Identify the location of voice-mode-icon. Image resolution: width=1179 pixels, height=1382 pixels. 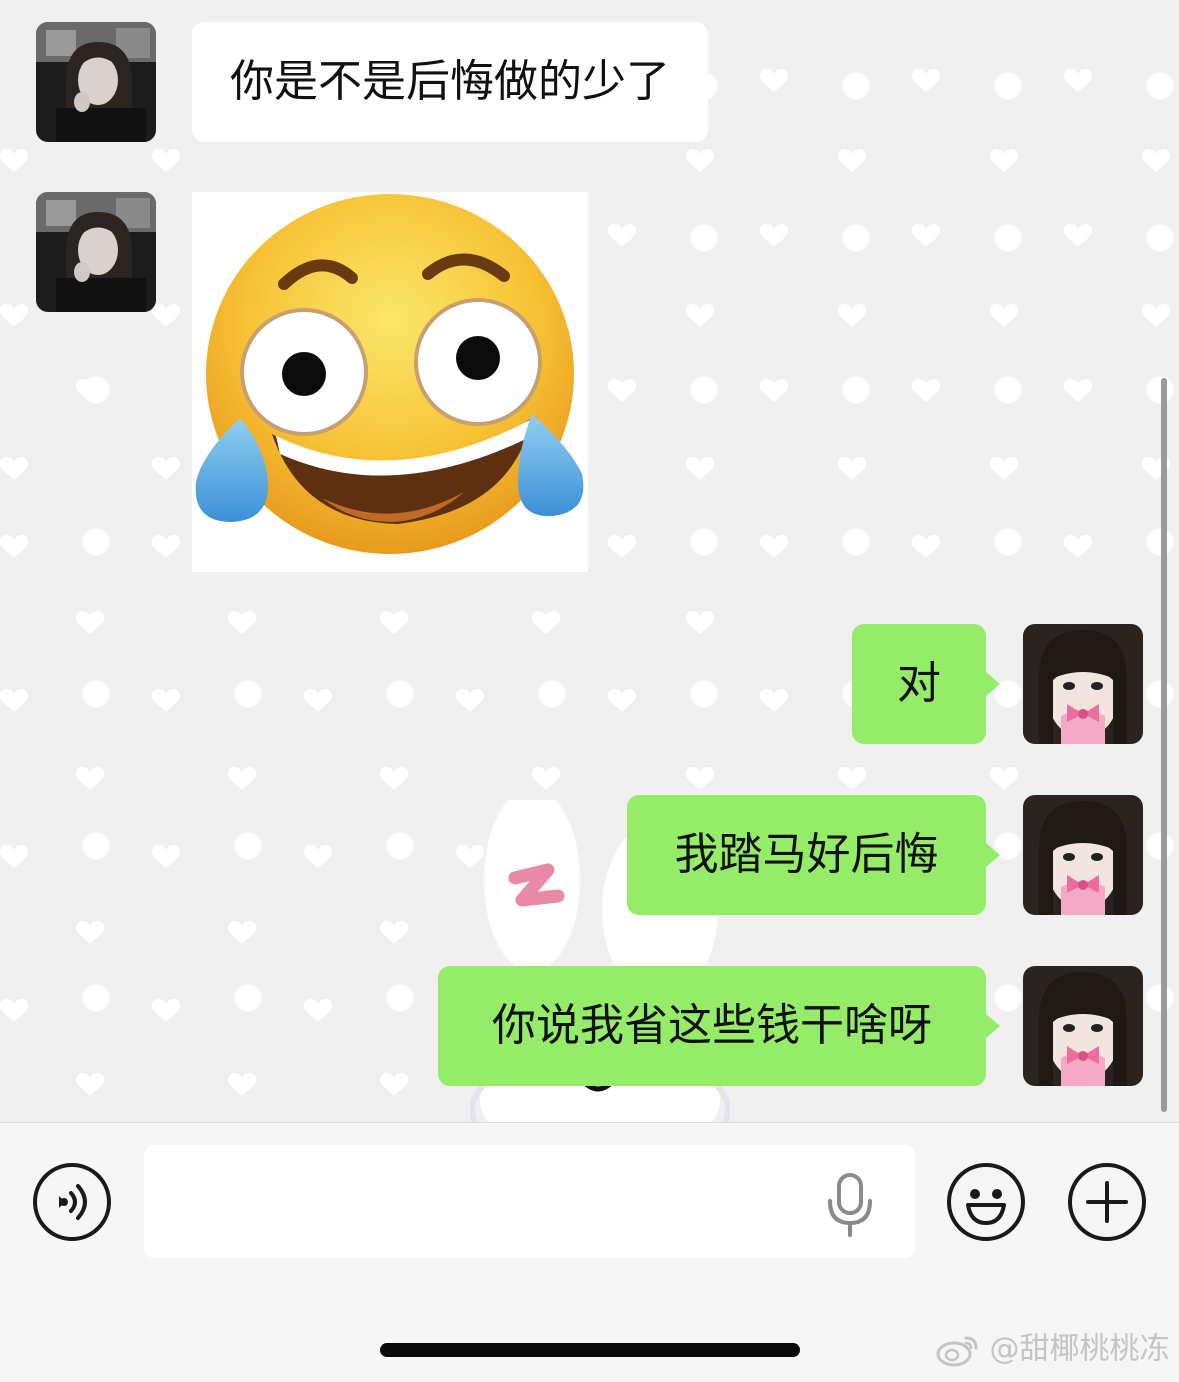
(73, 1202).